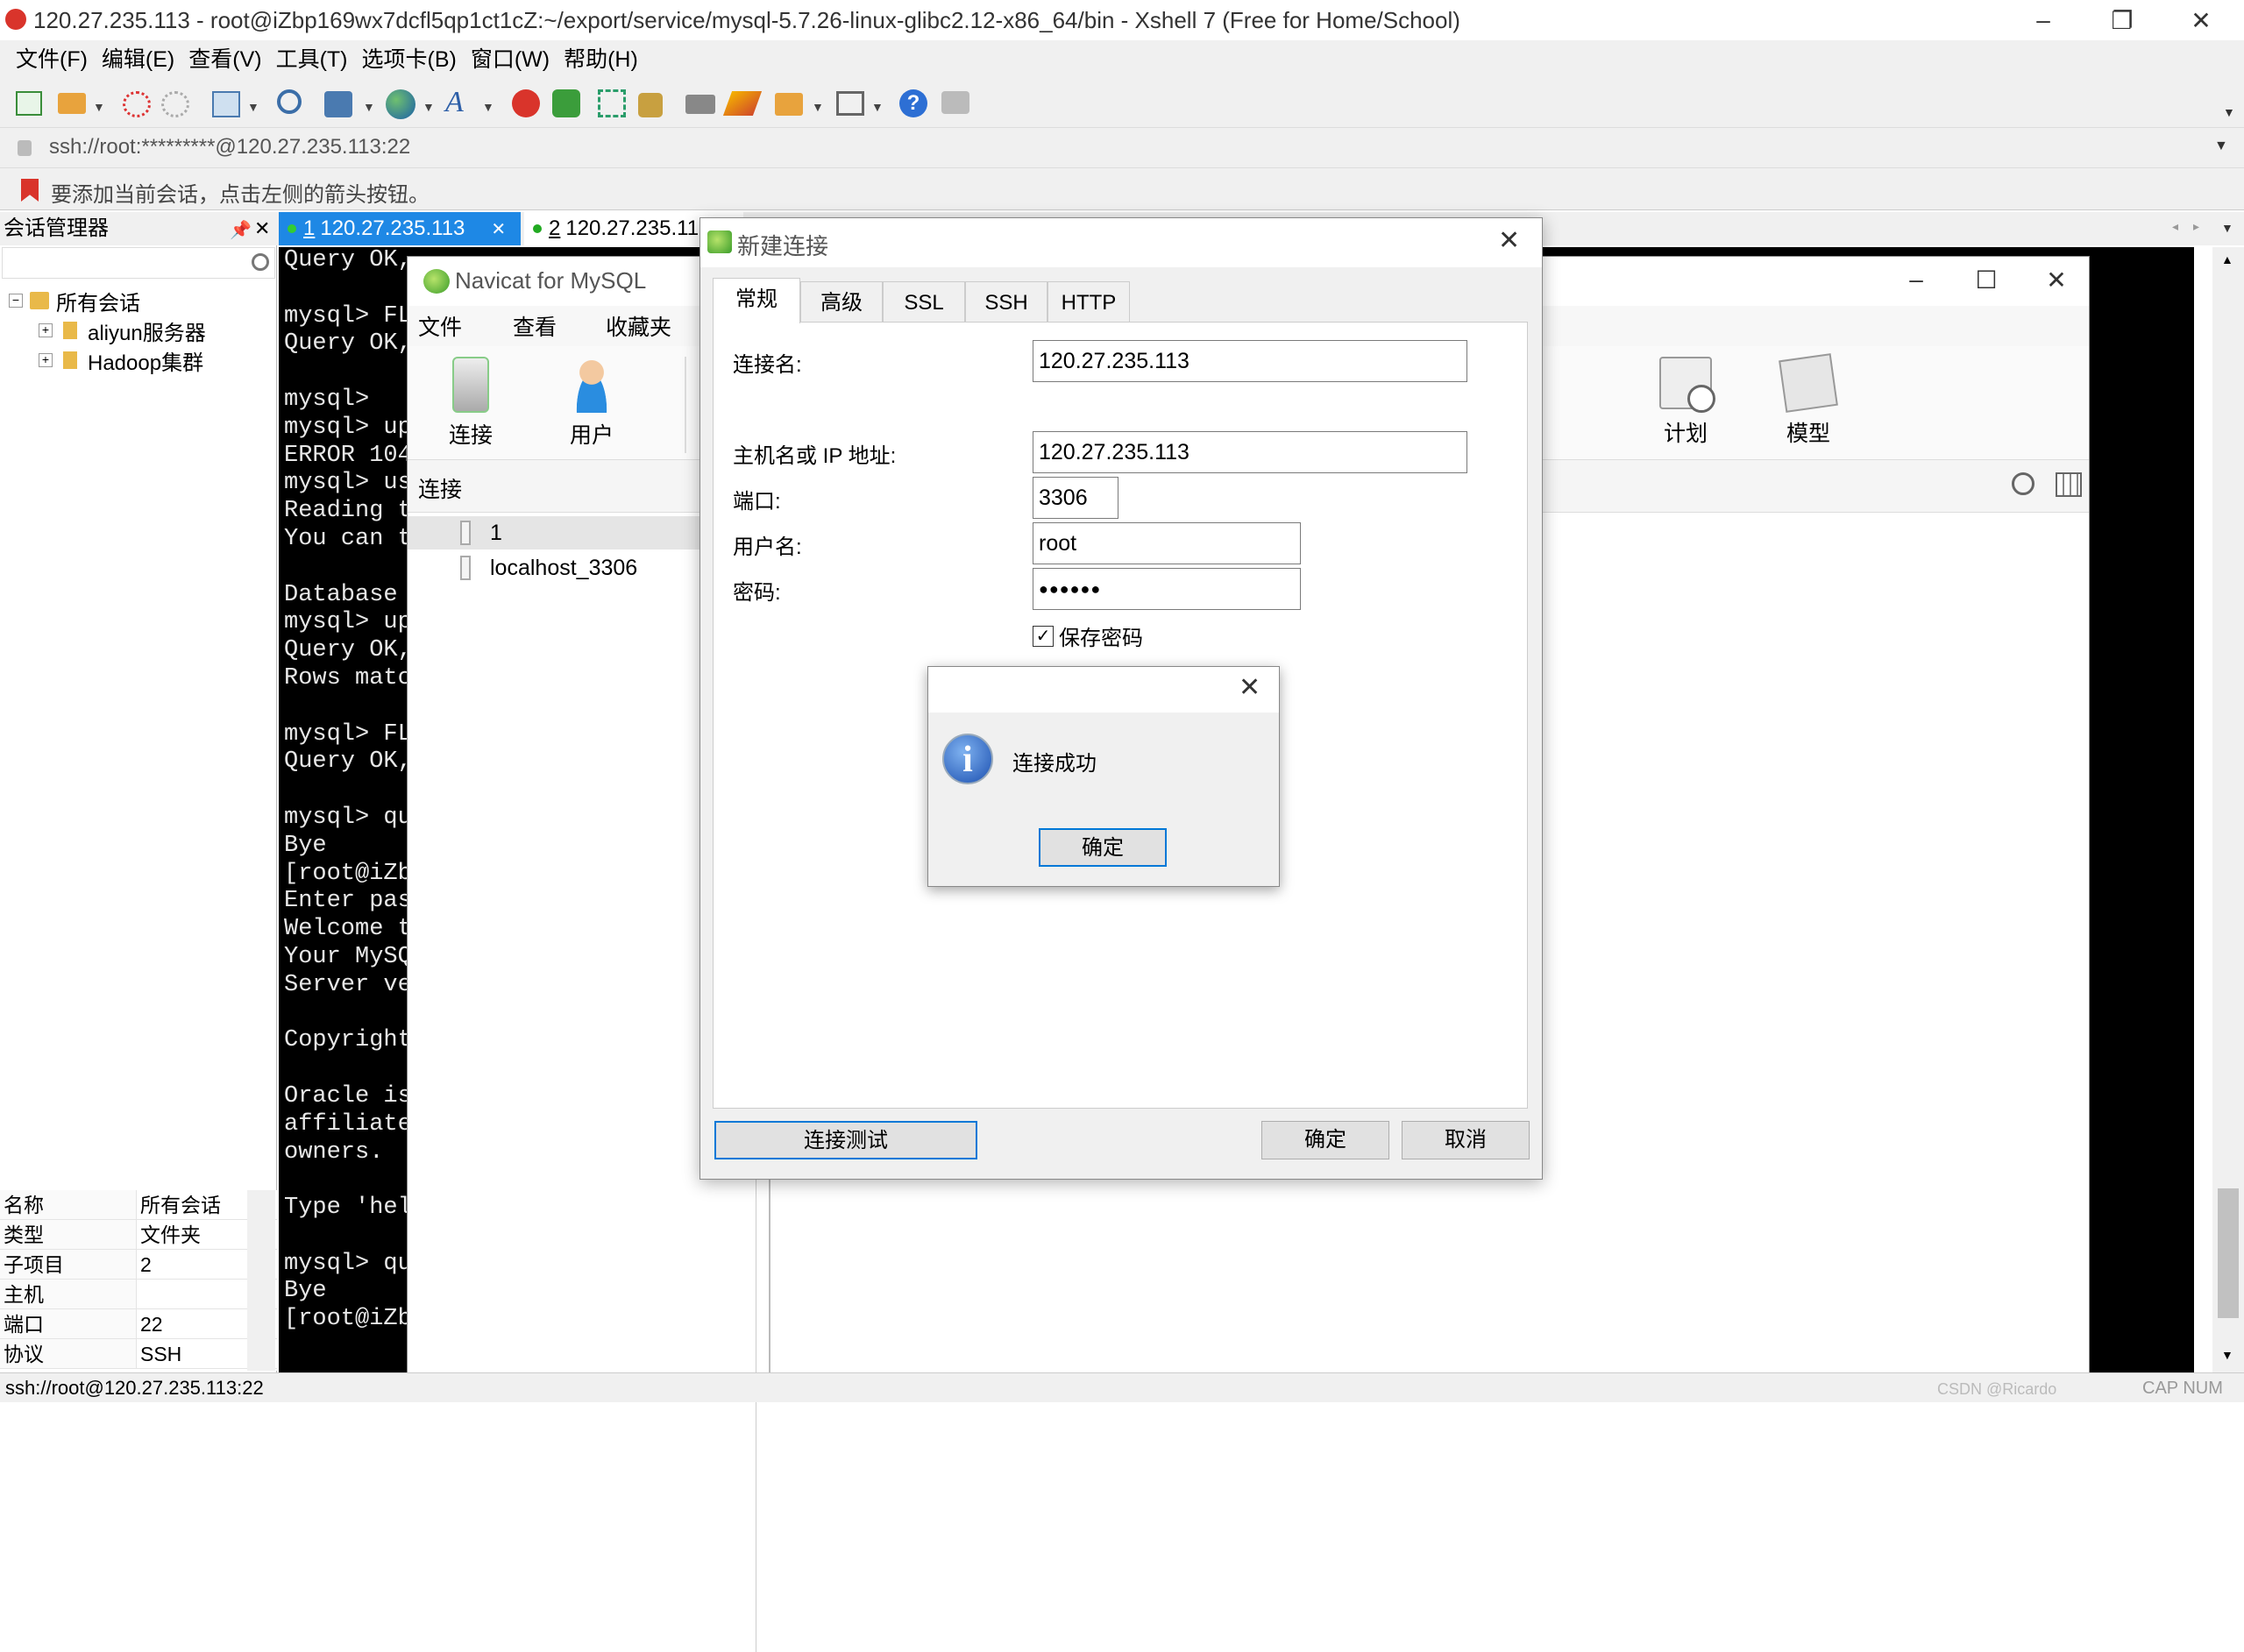 The height and width of the screenshot is (1652, 2244). I want to click on test-connection-button: 连接测试, so click(846, 1140).